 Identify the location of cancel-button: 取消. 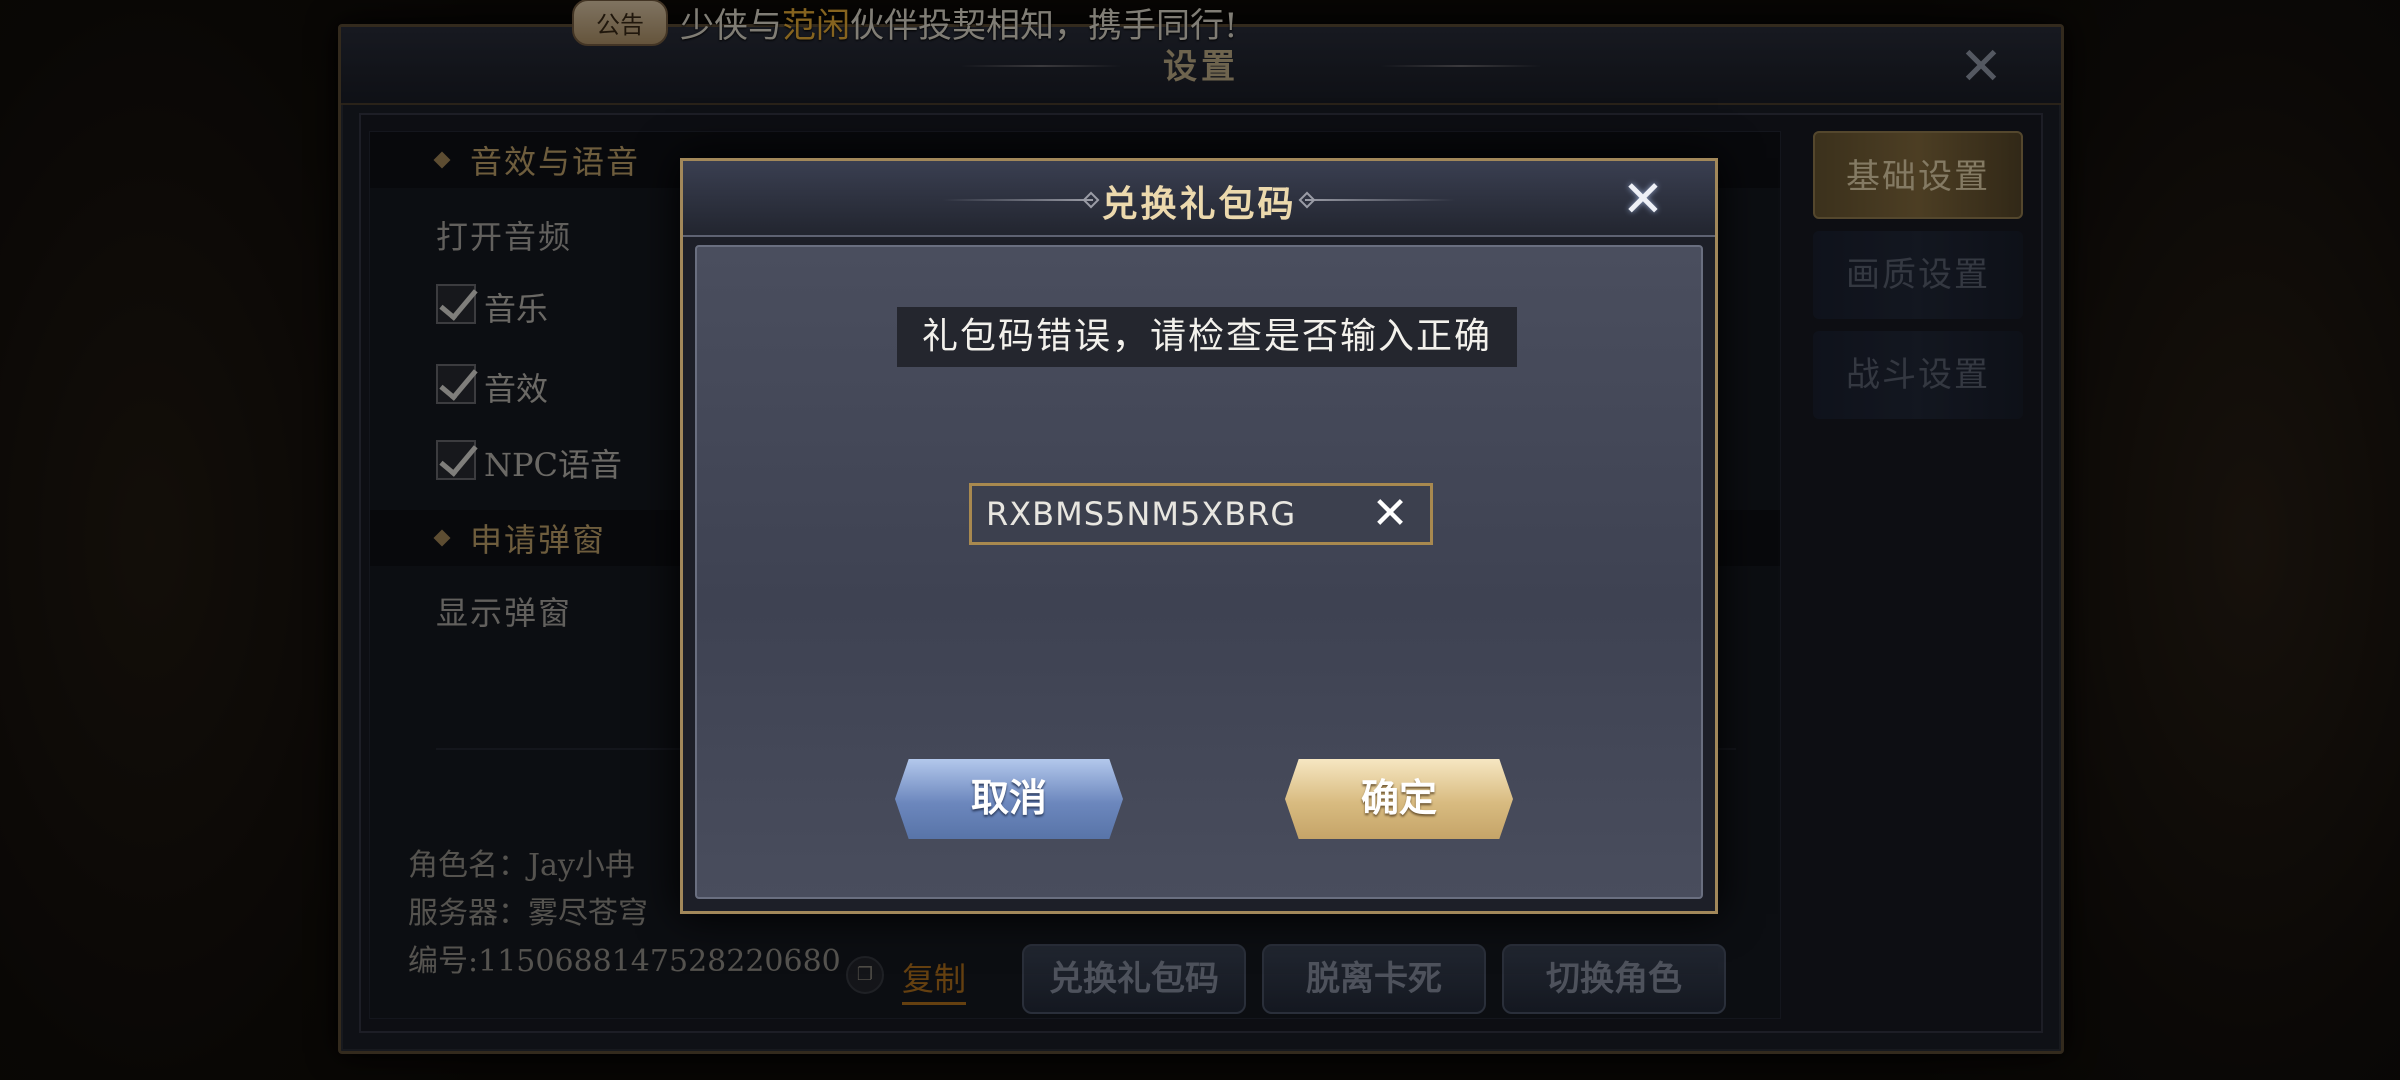
(1009, 799).